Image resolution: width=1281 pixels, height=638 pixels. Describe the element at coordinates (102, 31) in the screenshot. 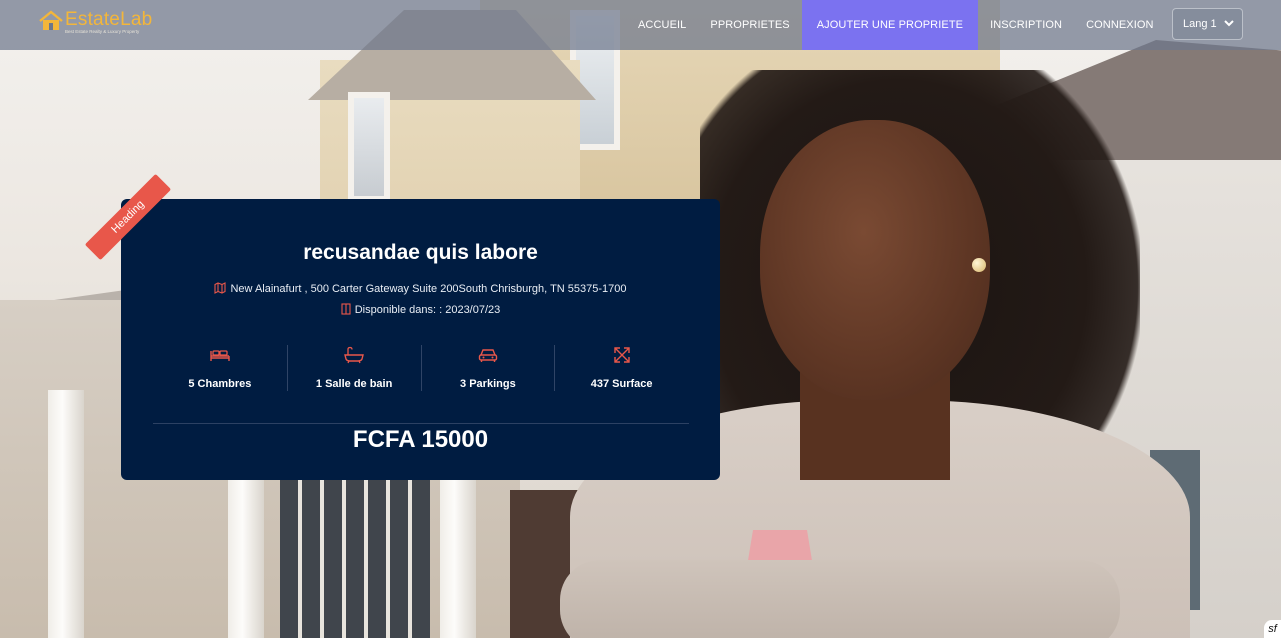

I see `brand-tagline: Best Estate Realty & Luxury Property` at that location.